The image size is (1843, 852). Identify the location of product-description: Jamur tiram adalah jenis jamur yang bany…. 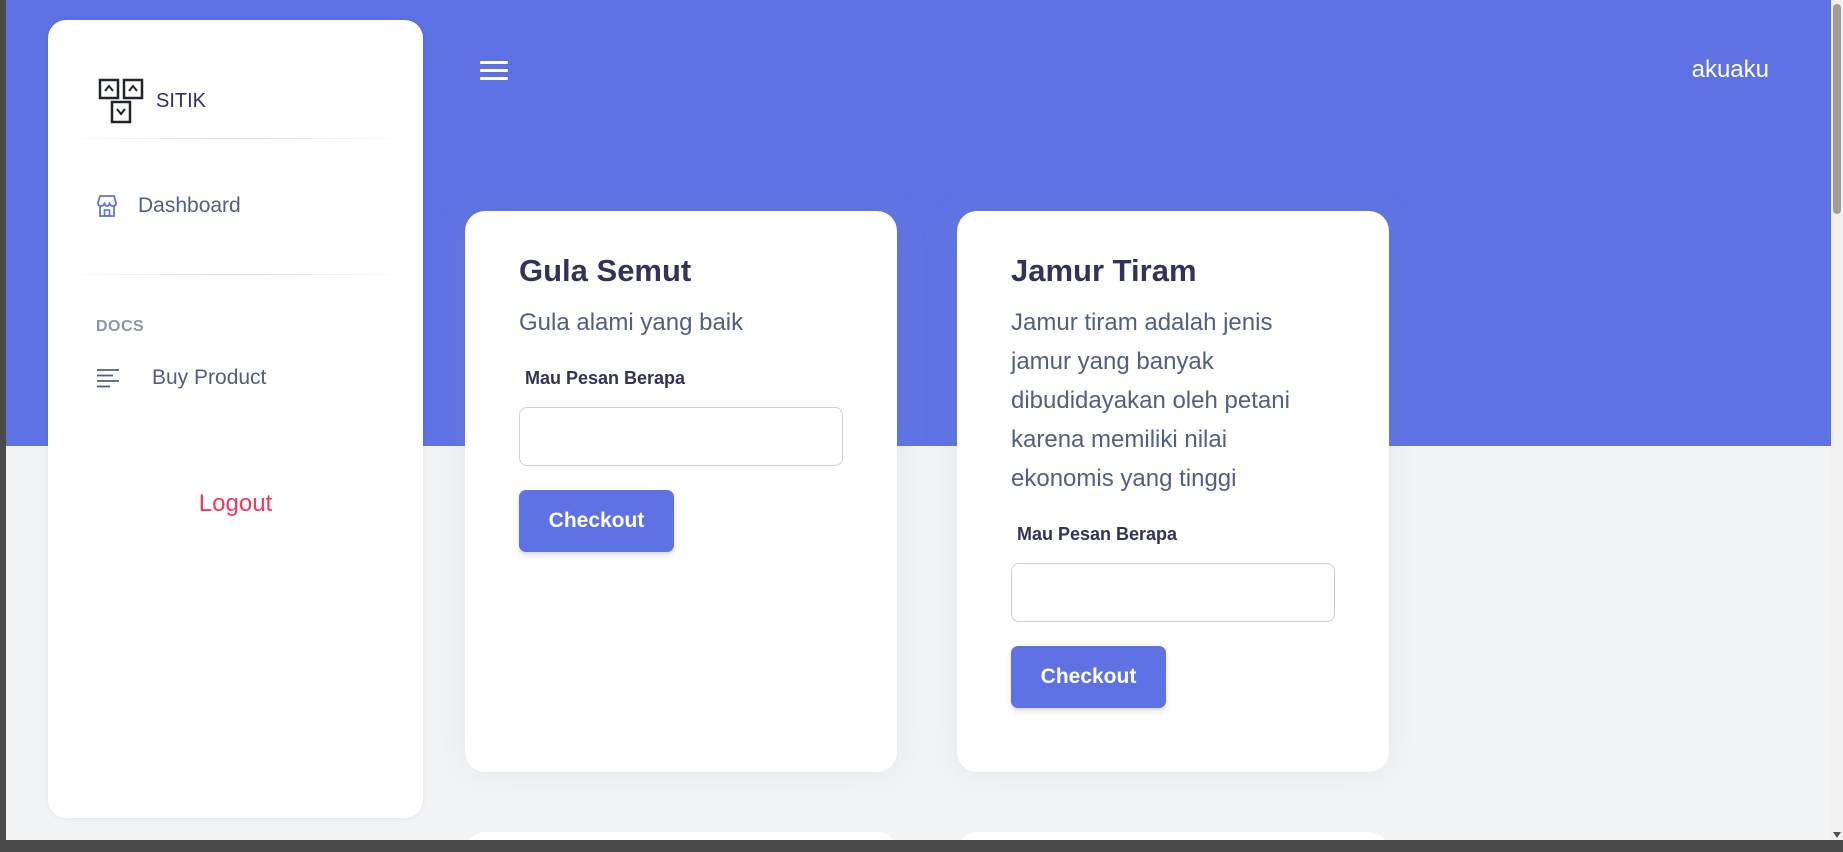
(1150, 401).